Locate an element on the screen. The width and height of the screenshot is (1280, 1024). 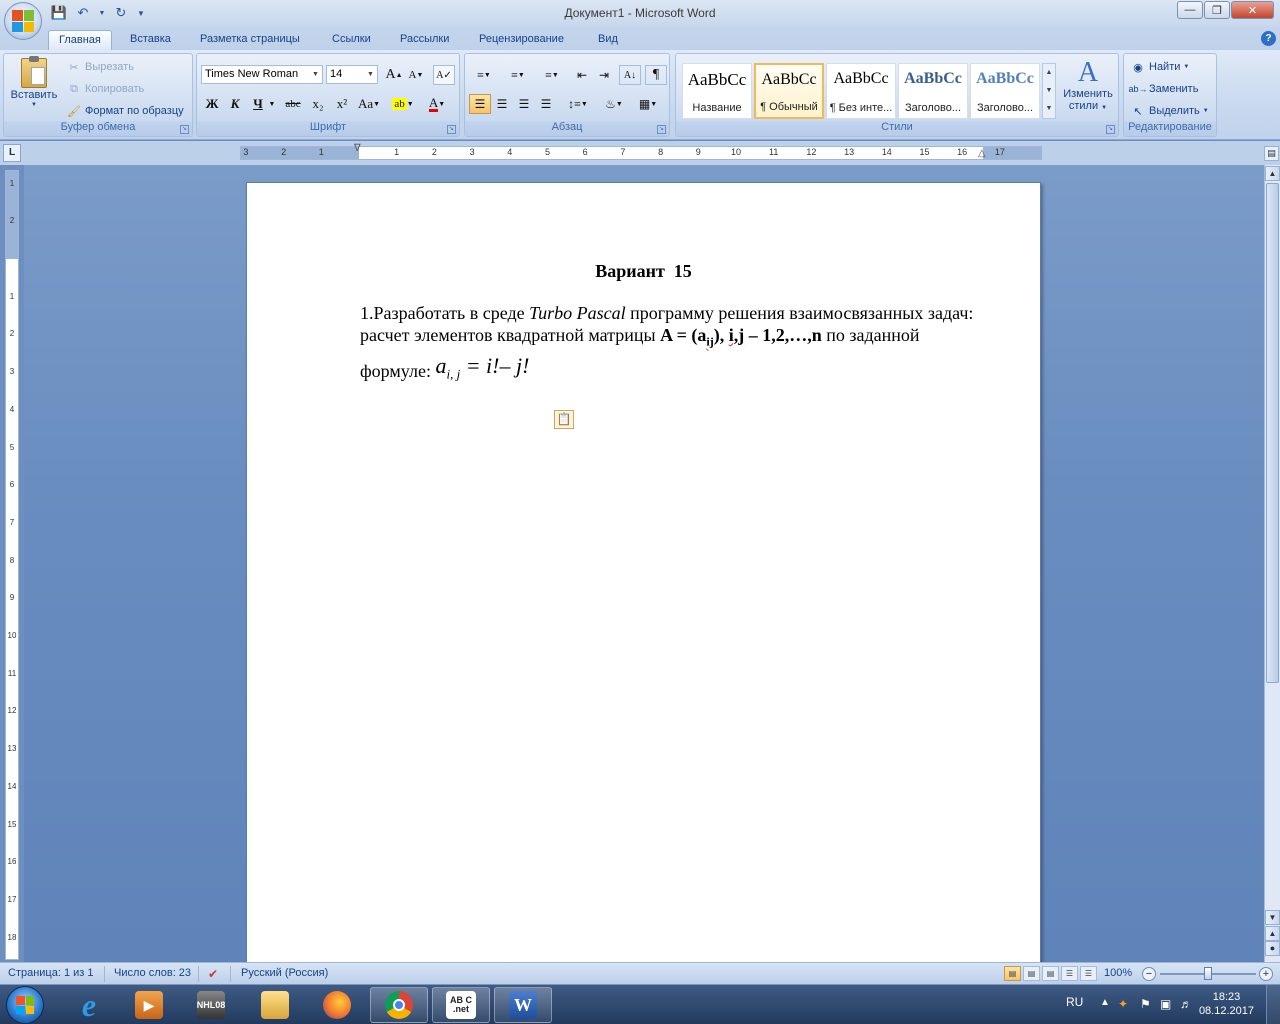
horizontal-ruler: 3 2 1 1 2 3 4 5 6 7 8 9 10 11 12 13 14 15 16 17 ∇ △ is located at coordinates (641, 151).